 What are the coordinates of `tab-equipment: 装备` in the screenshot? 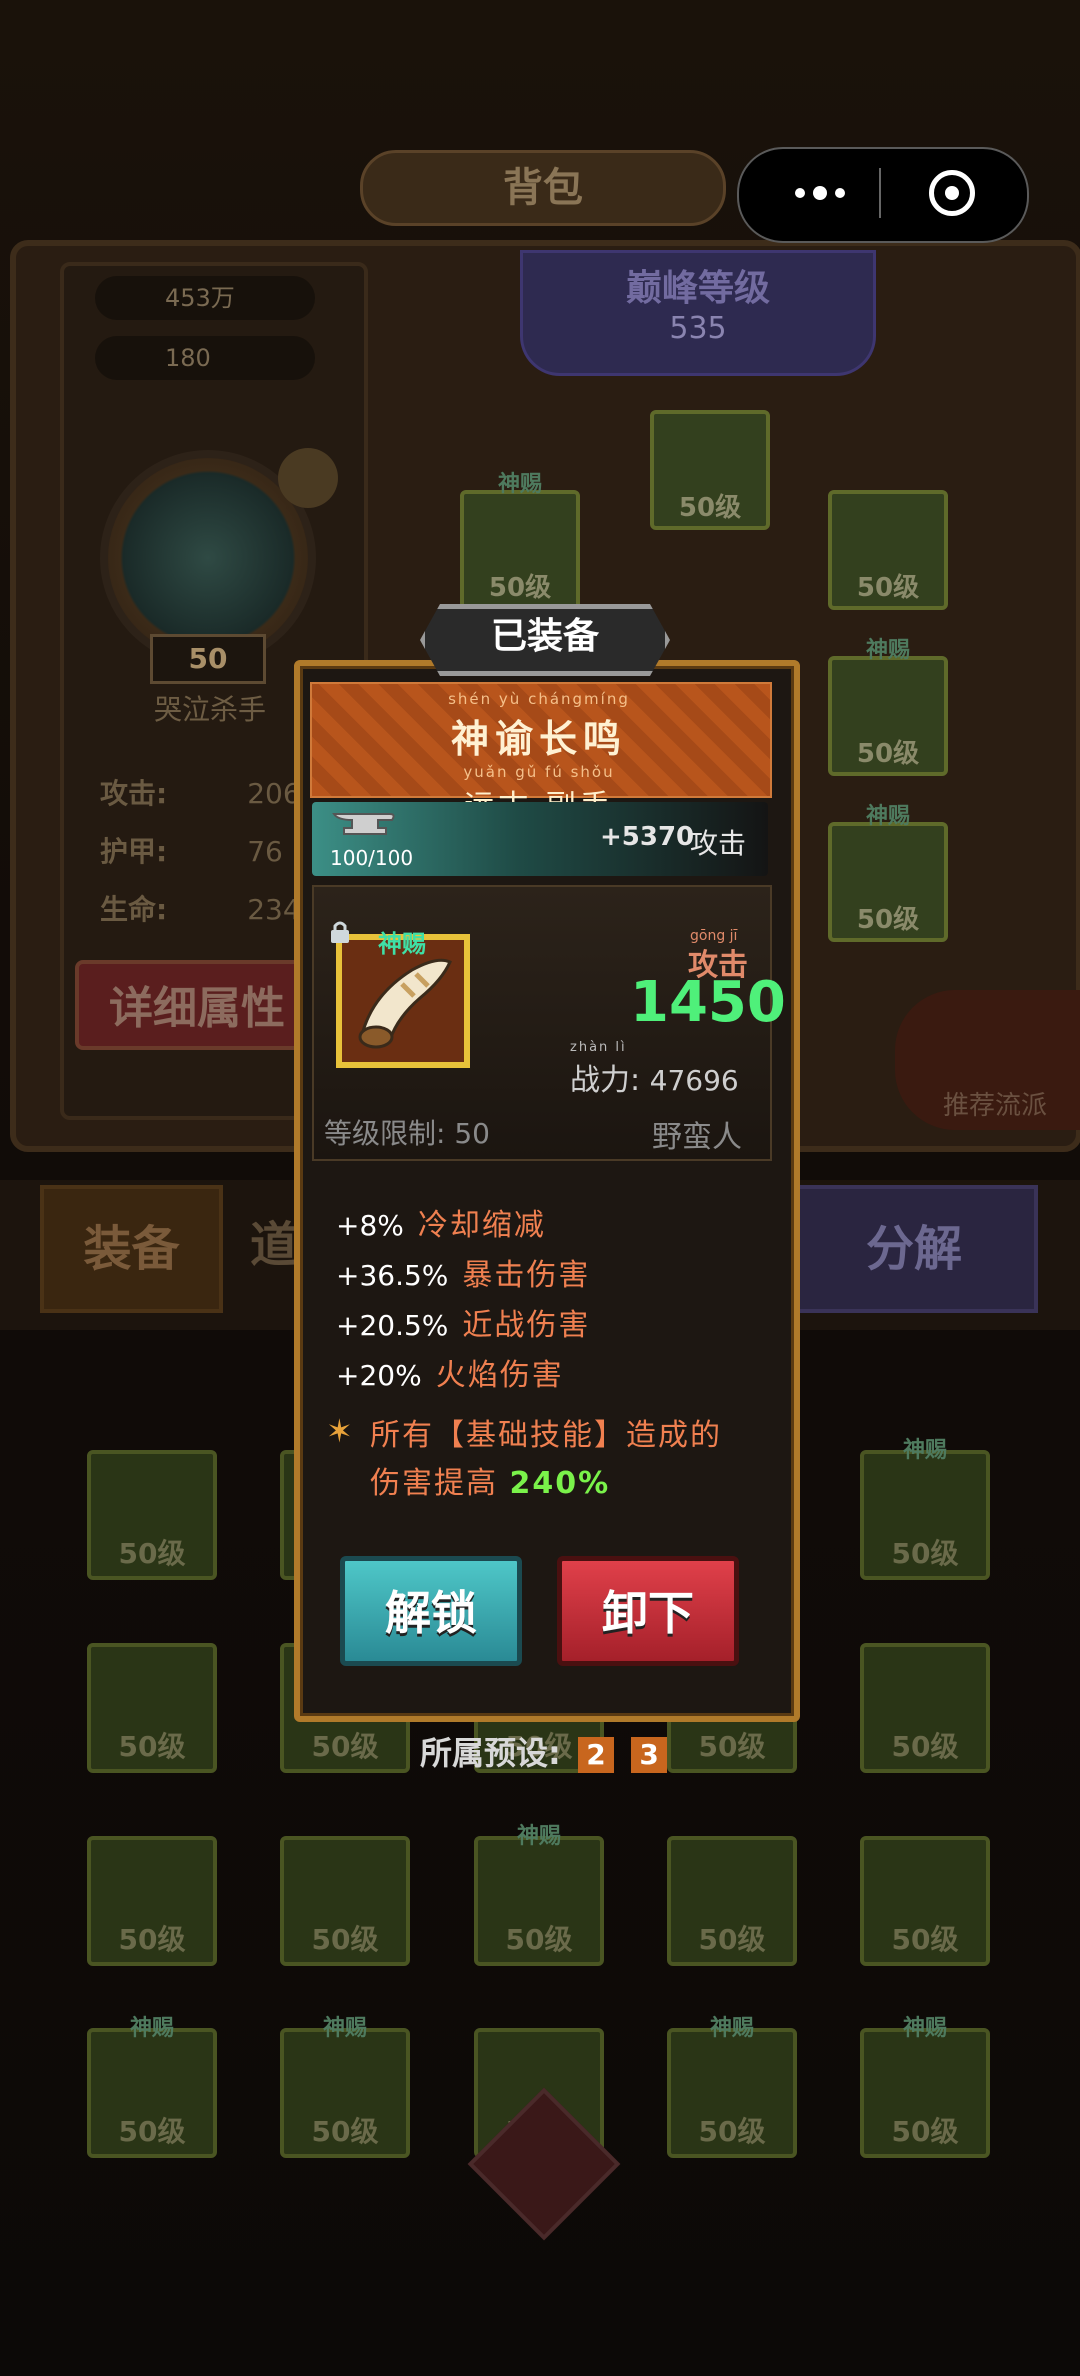 It's located at (131, 1249).